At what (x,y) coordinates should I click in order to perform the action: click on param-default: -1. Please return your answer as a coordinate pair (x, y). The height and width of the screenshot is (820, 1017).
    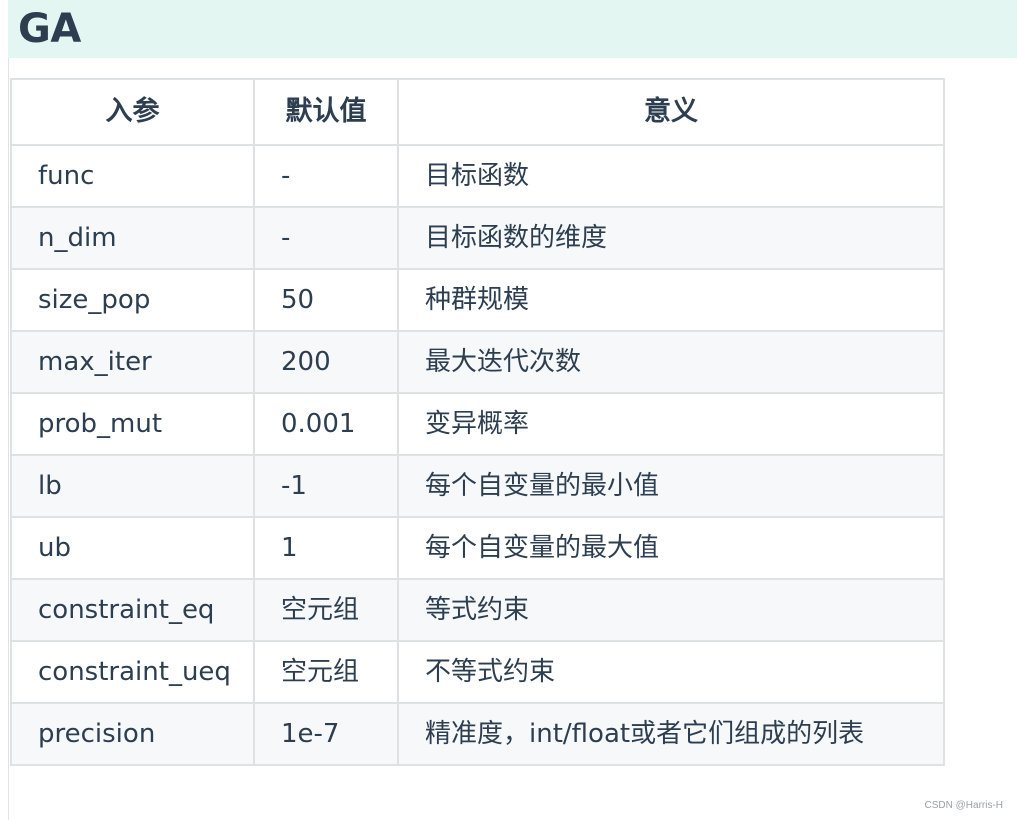
    Looking at the image, I should click on (326, 486).